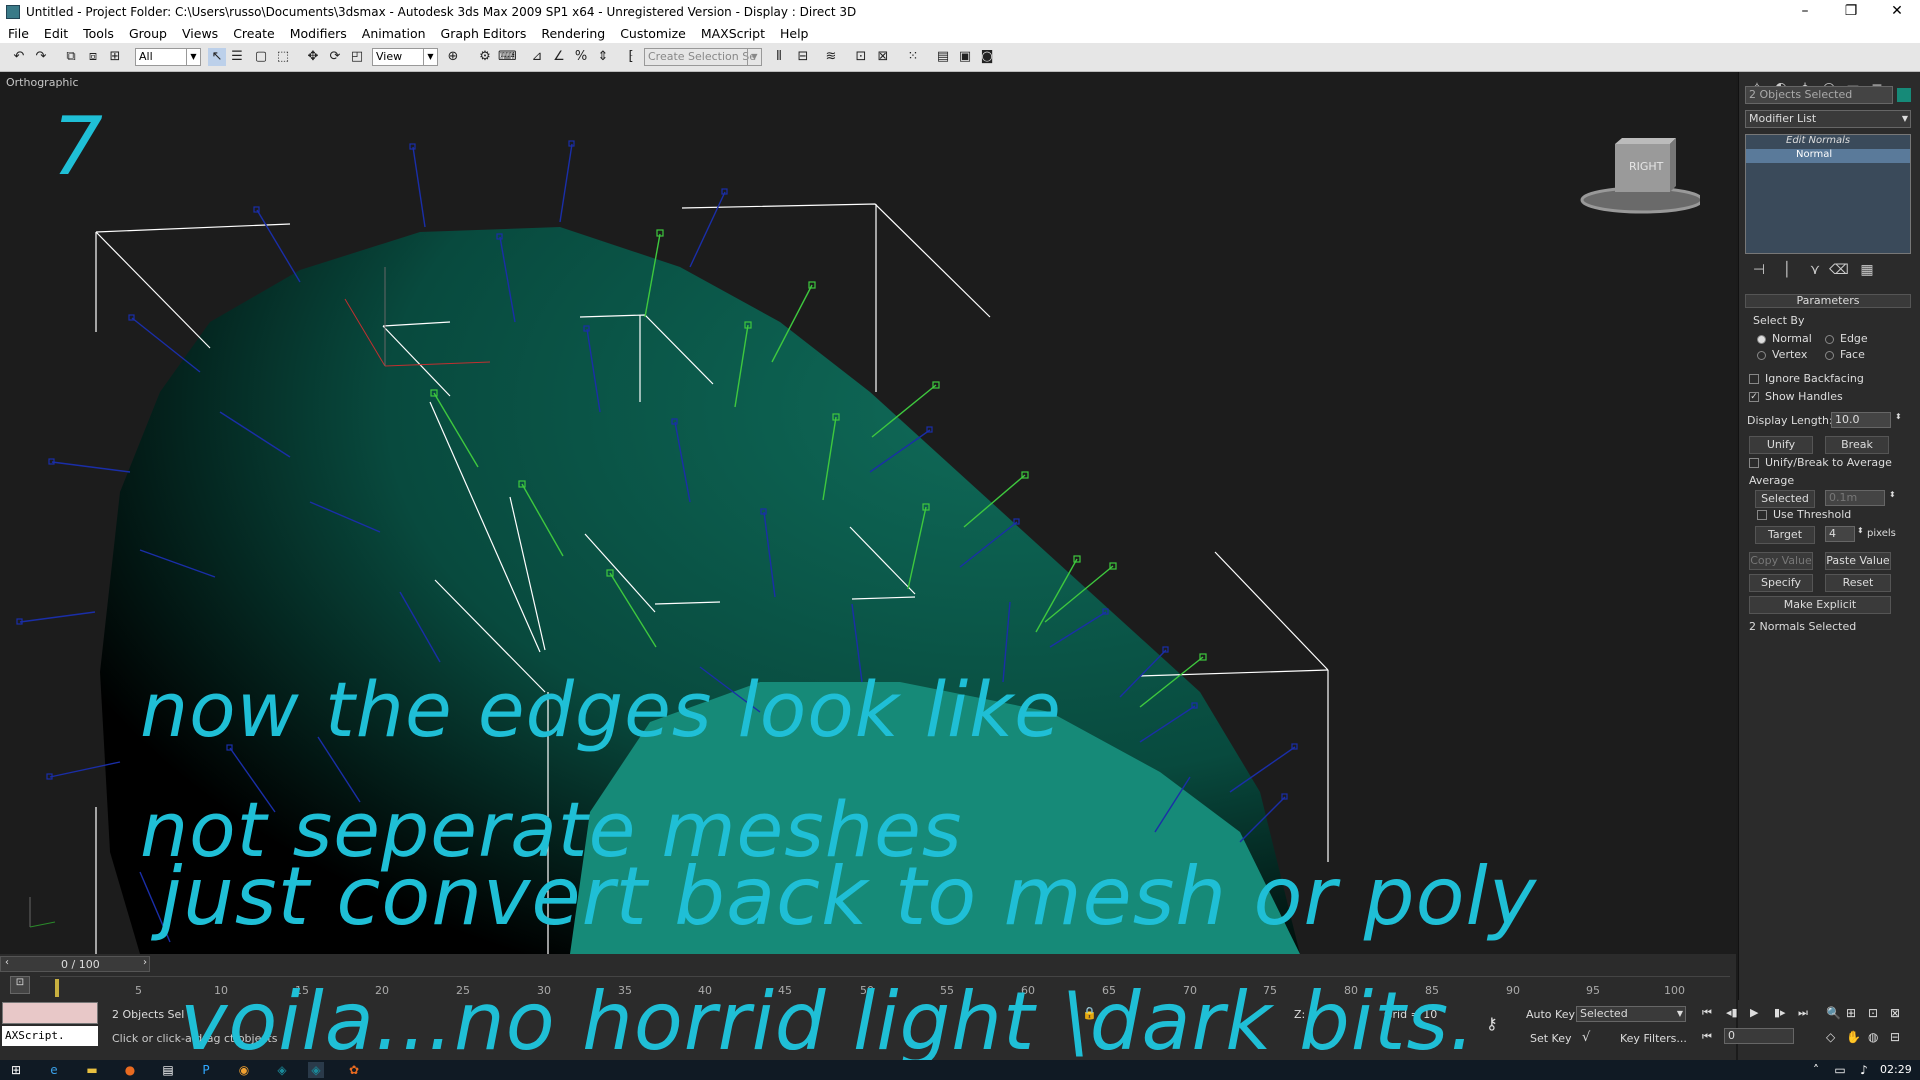 Image resolution: width=1920 pixels, height=1080 pixels. I want to click on named-selection-dropdown: Create Selection Se ▼, so click(703, 57).